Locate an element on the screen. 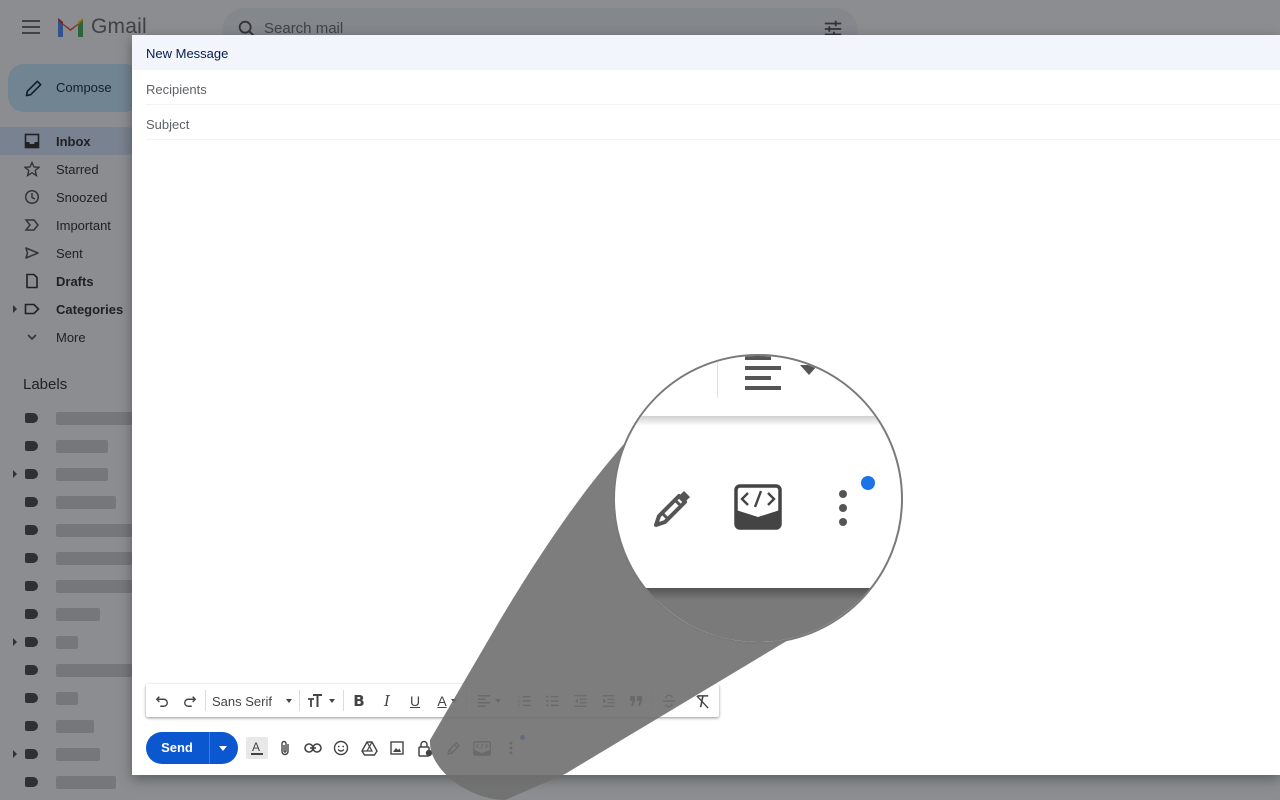  insert-link-button is located at coordinates (313, 748).